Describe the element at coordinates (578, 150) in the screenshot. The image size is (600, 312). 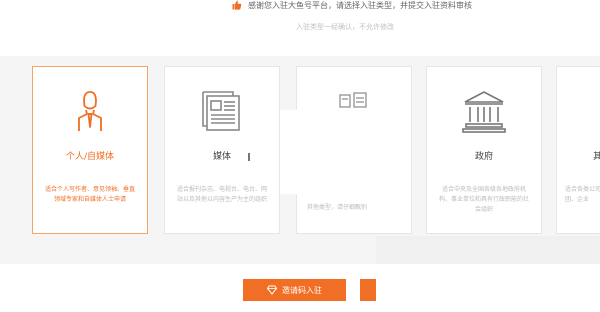
I see `card-enterprise: 其 适合各类公司、社团、企业` at that location.